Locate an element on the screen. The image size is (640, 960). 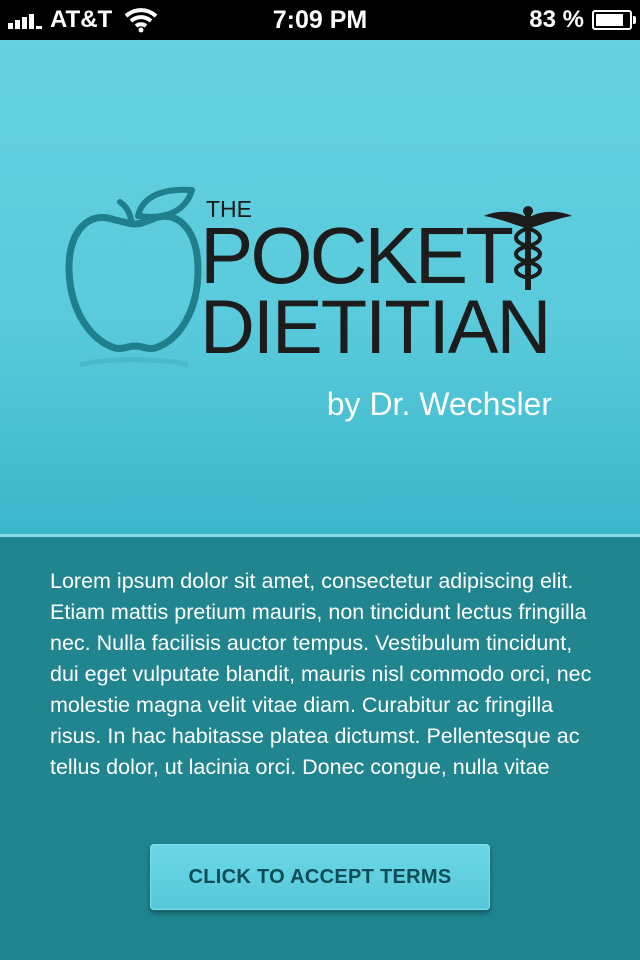
battery-fill is located at coordinates (609, 20).